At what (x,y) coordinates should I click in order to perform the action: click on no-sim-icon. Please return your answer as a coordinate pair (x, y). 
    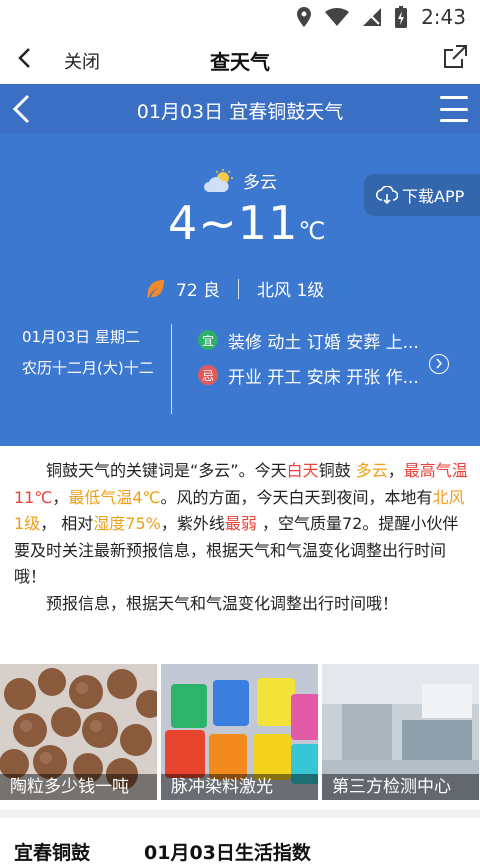
    Looking at the image, I should click on (372, 17).